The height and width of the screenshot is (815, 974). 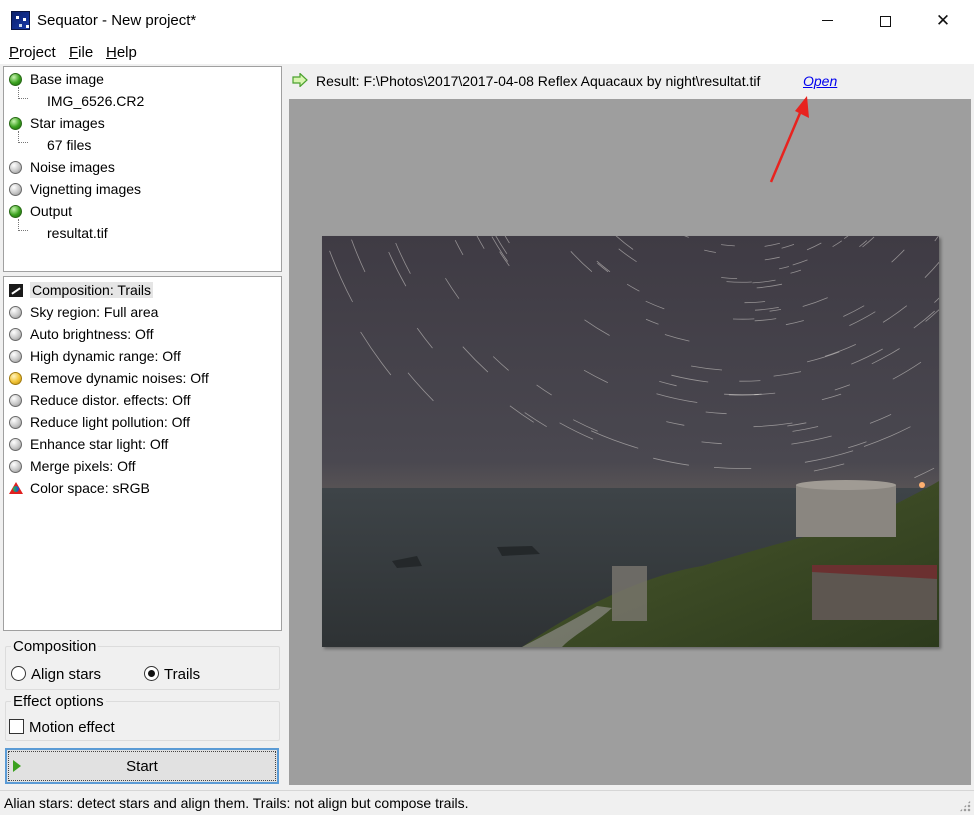 What do you see at coordinates (67, 123) in the screenshot?
I see `tree-item-label: Star images` at bounding box center [67, 123].